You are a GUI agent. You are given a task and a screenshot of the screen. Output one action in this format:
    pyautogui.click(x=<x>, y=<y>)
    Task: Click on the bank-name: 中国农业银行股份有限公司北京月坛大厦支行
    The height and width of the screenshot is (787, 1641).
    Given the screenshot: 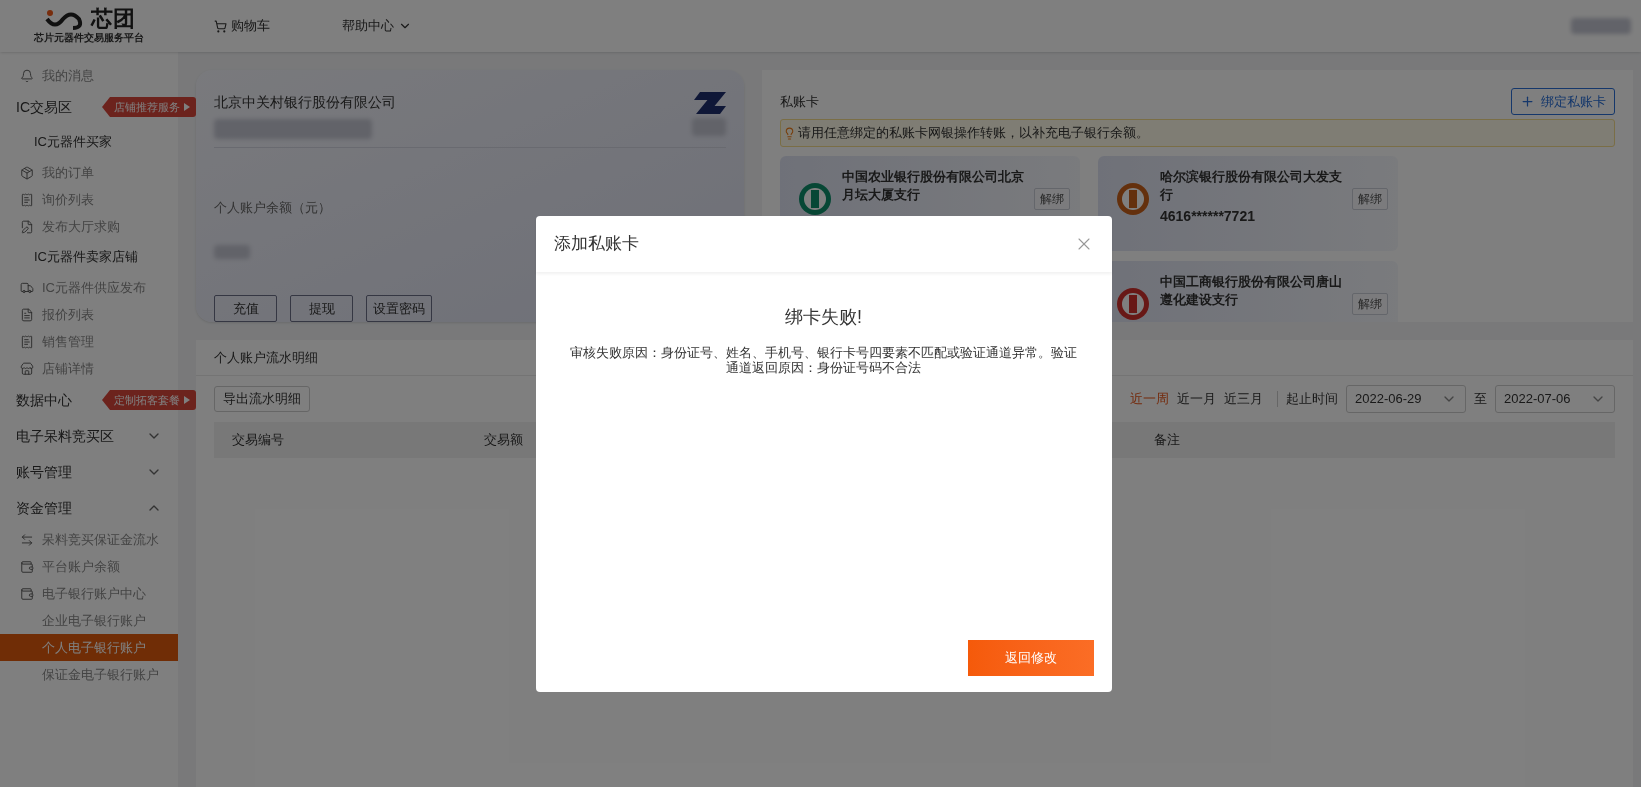 What is the action you would take?
    pyautogui.click(x=933, y=186)
    